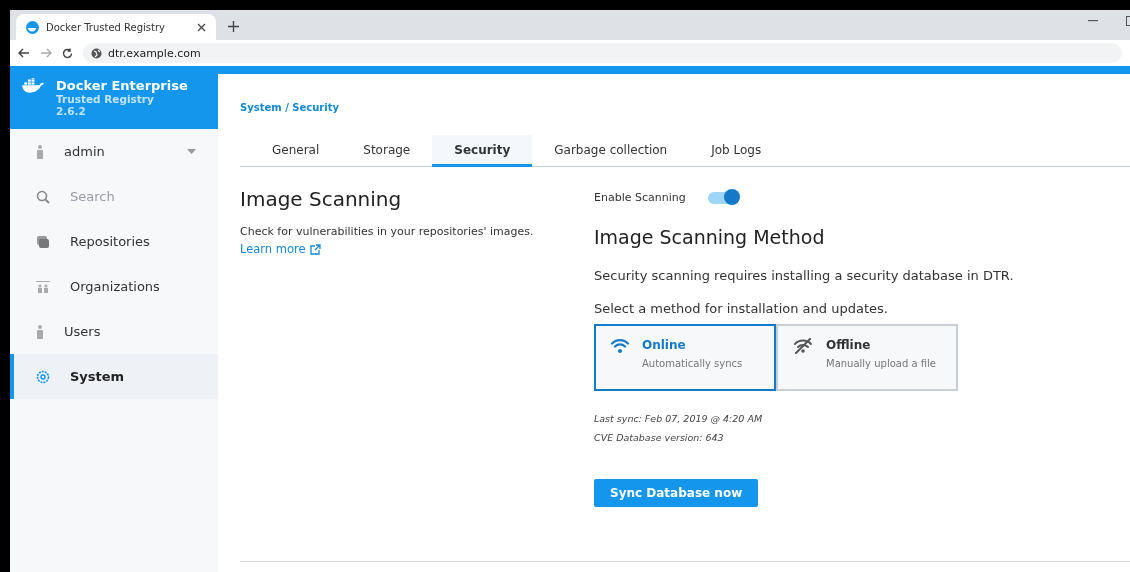  What do you see at coordinates (280, 249) in the screenshot?
I see `learn-more-link: Learn more` at bounding box center [280, 249].